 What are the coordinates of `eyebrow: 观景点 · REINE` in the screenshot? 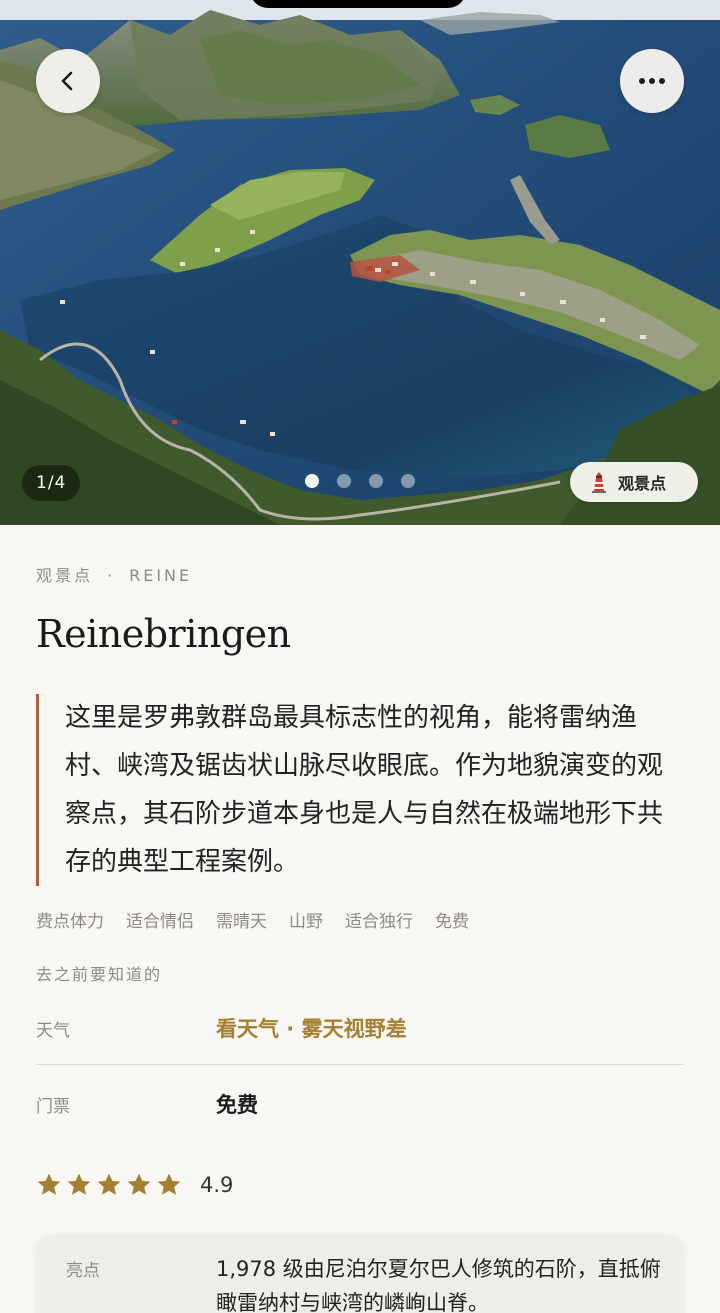 It's located at (114, 574).